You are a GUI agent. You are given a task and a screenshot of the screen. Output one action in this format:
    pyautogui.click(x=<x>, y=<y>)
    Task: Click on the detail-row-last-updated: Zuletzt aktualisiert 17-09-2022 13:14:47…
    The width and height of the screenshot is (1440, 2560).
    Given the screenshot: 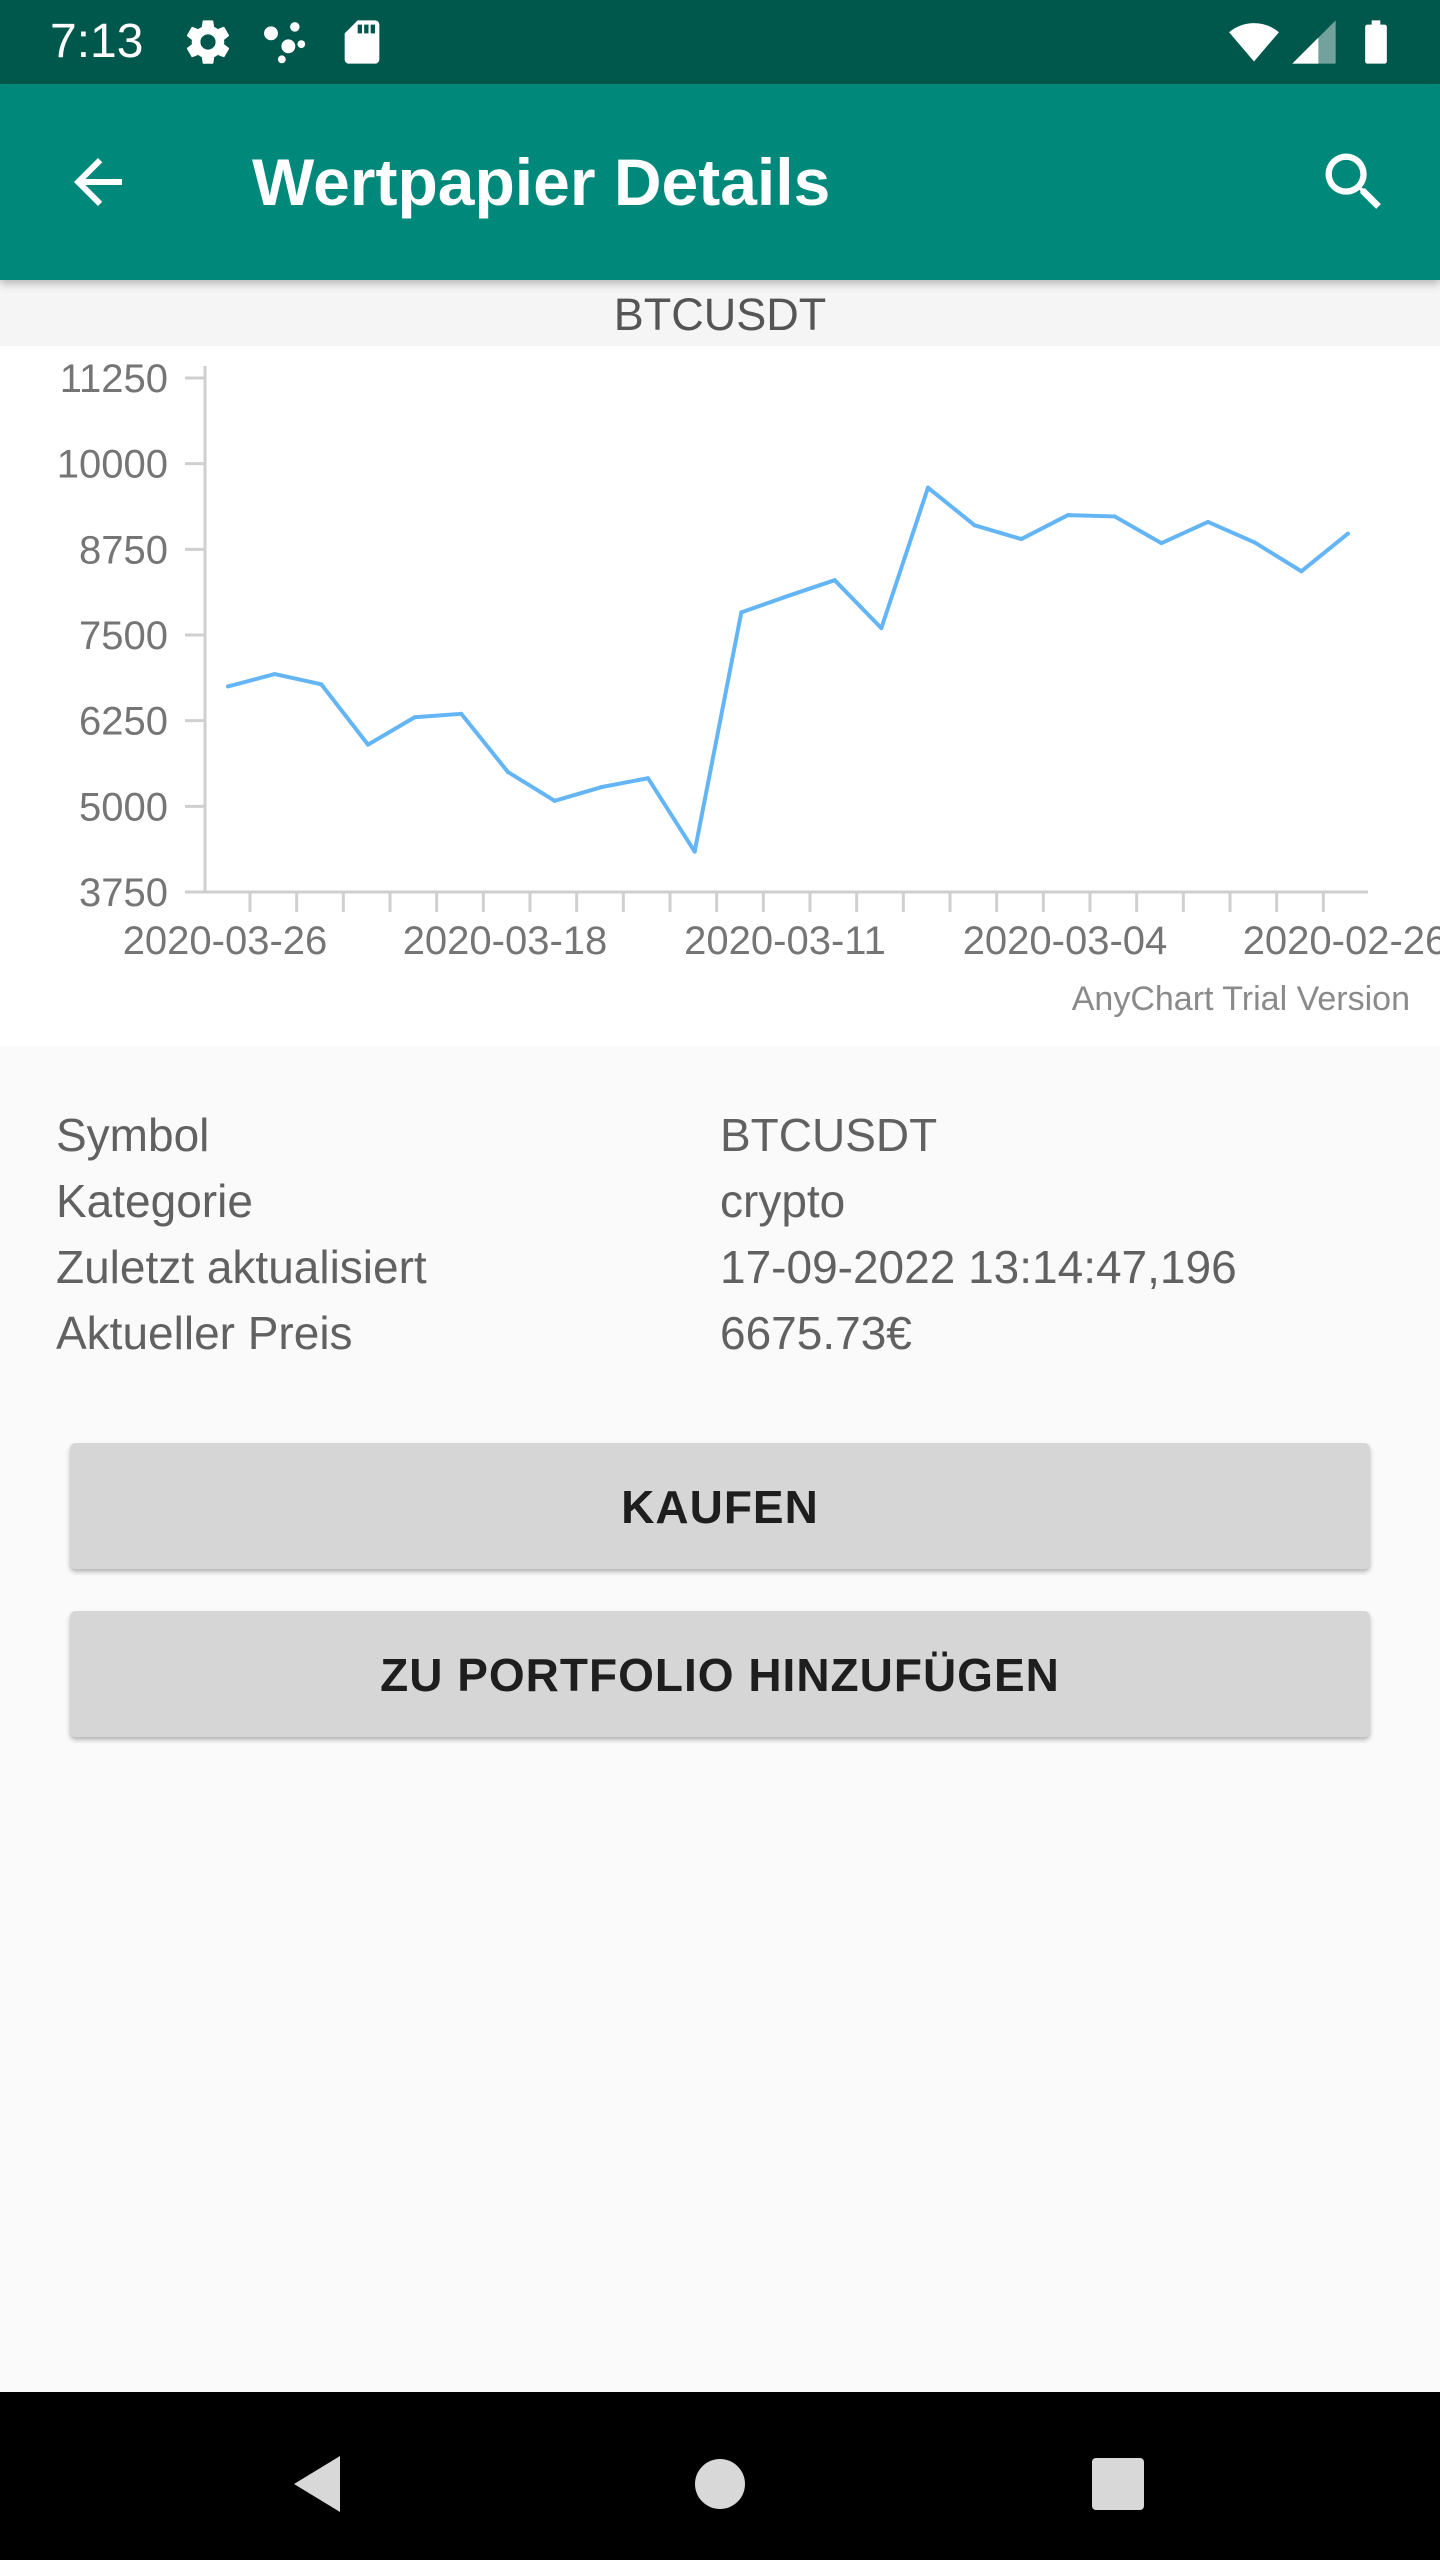 What is the action you would take?
    pyautogui.click(x=726, y=1267)
    